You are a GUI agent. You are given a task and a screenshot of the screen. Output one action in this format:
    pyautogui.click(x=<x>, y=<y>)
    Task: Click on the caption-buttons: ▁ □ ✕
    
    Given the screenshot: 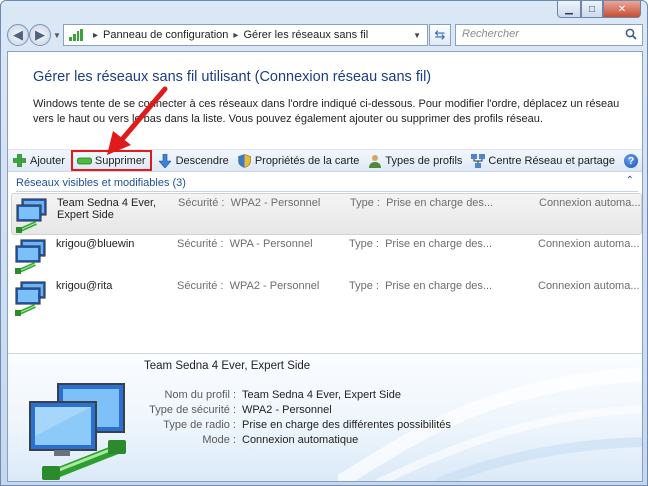 What is the action you would take?
    pyautogui.click(x=599, y=9)
    